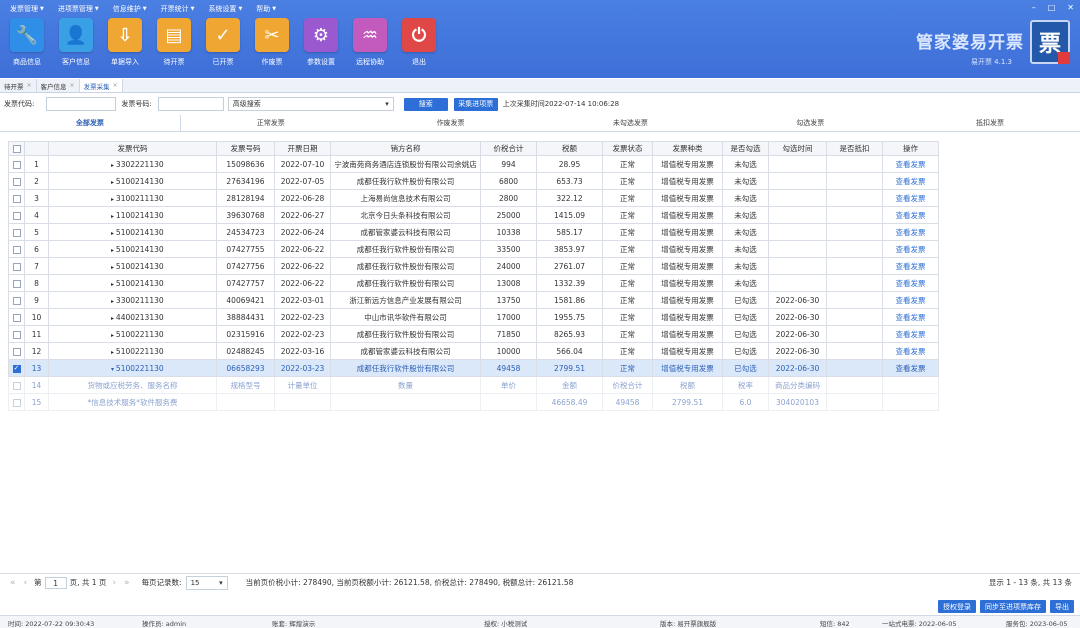 The height and width of the screenshot is (628, 1080). Describe the element at coordinates (1070, 7) in the screenshot. I see `close-icon: ✕` at that location.